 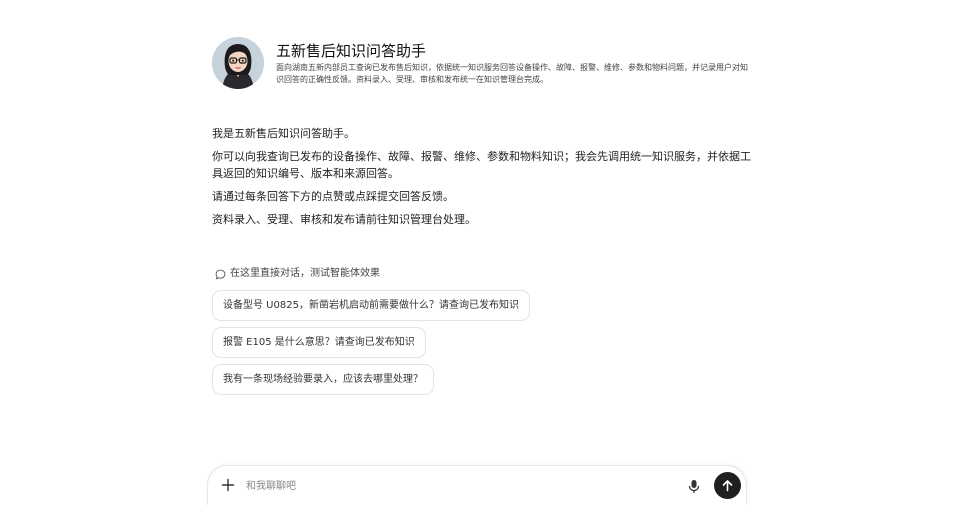 I want to click on arrow-up-icon, so click(x=727, y=486).